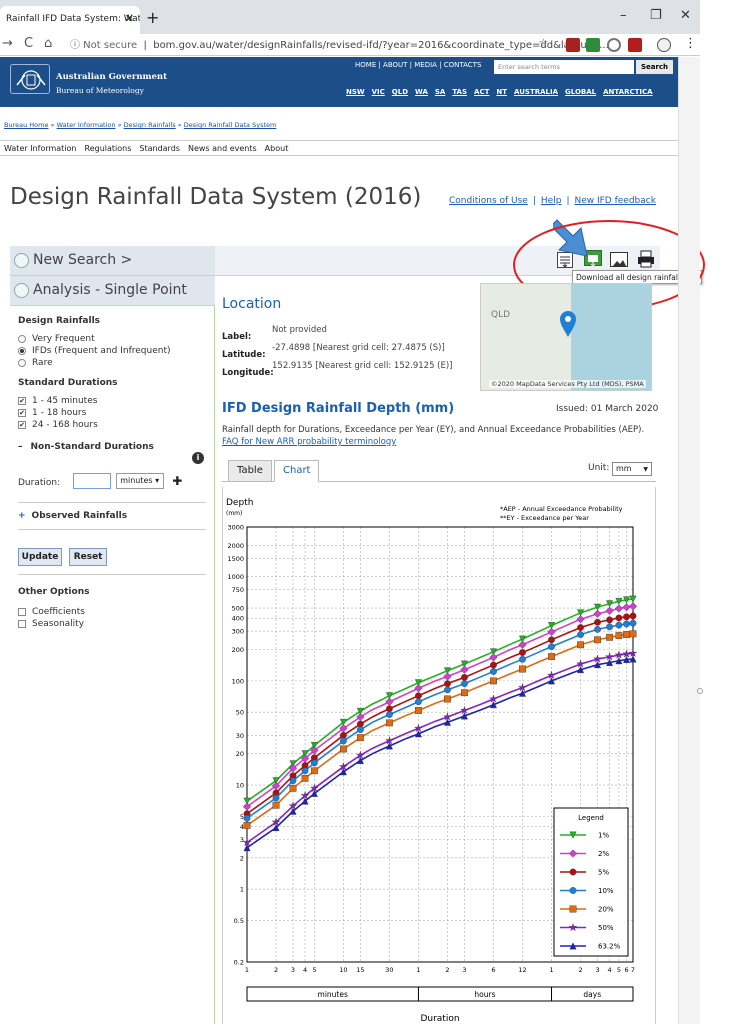  I want to click on site-search-input: Enter search terms, so click(564, 67).